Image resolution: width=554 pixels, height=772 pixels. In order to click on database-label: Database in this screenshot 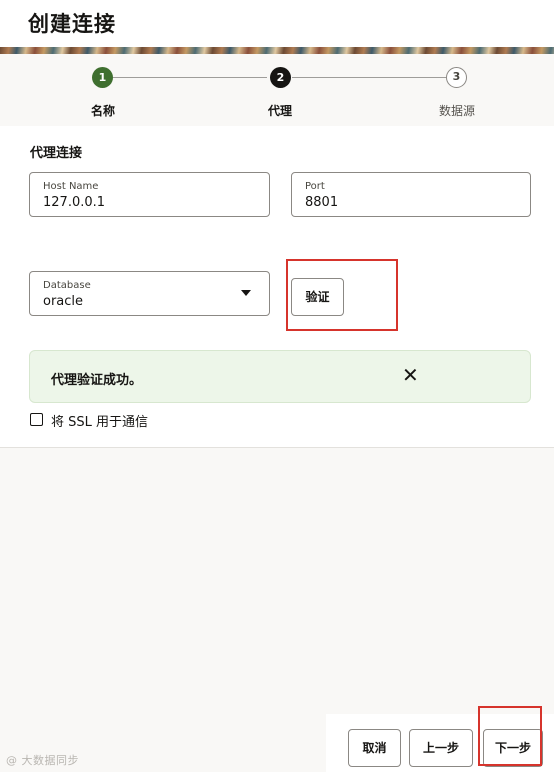, I will do `click(67, 285)`.